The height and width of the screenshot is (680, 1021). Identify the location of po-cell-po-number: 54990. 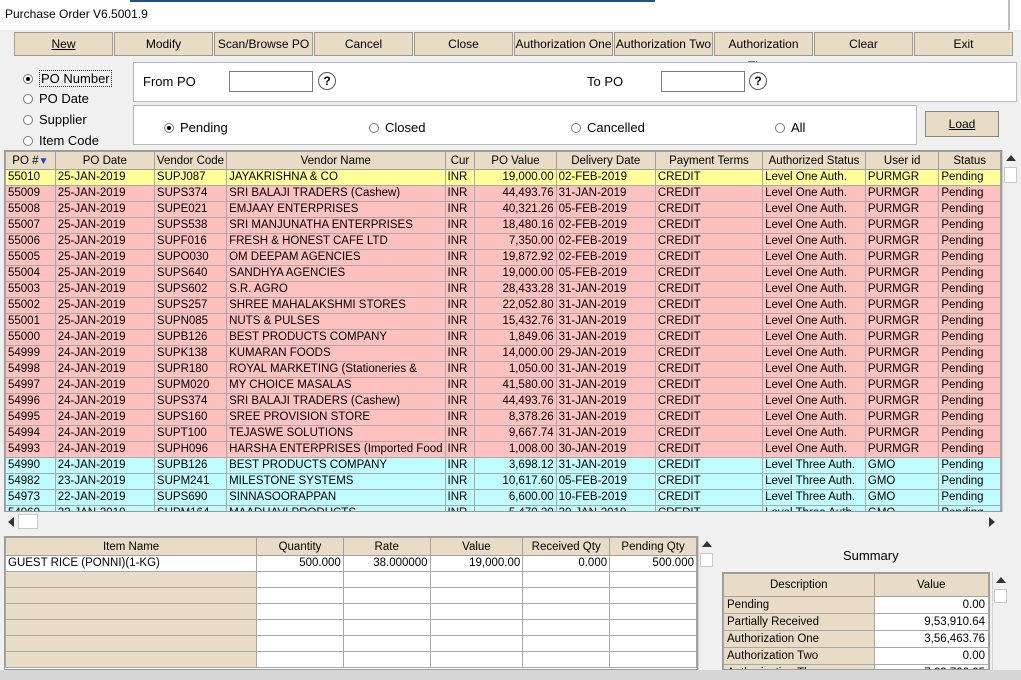
(30, 465).